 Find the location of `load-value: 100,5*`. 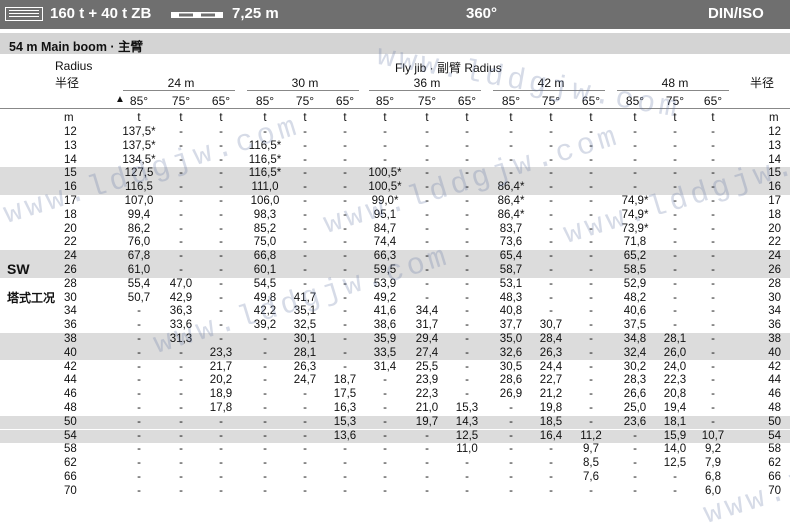

load-value: 100,5* is located at coordinates (385, 173).